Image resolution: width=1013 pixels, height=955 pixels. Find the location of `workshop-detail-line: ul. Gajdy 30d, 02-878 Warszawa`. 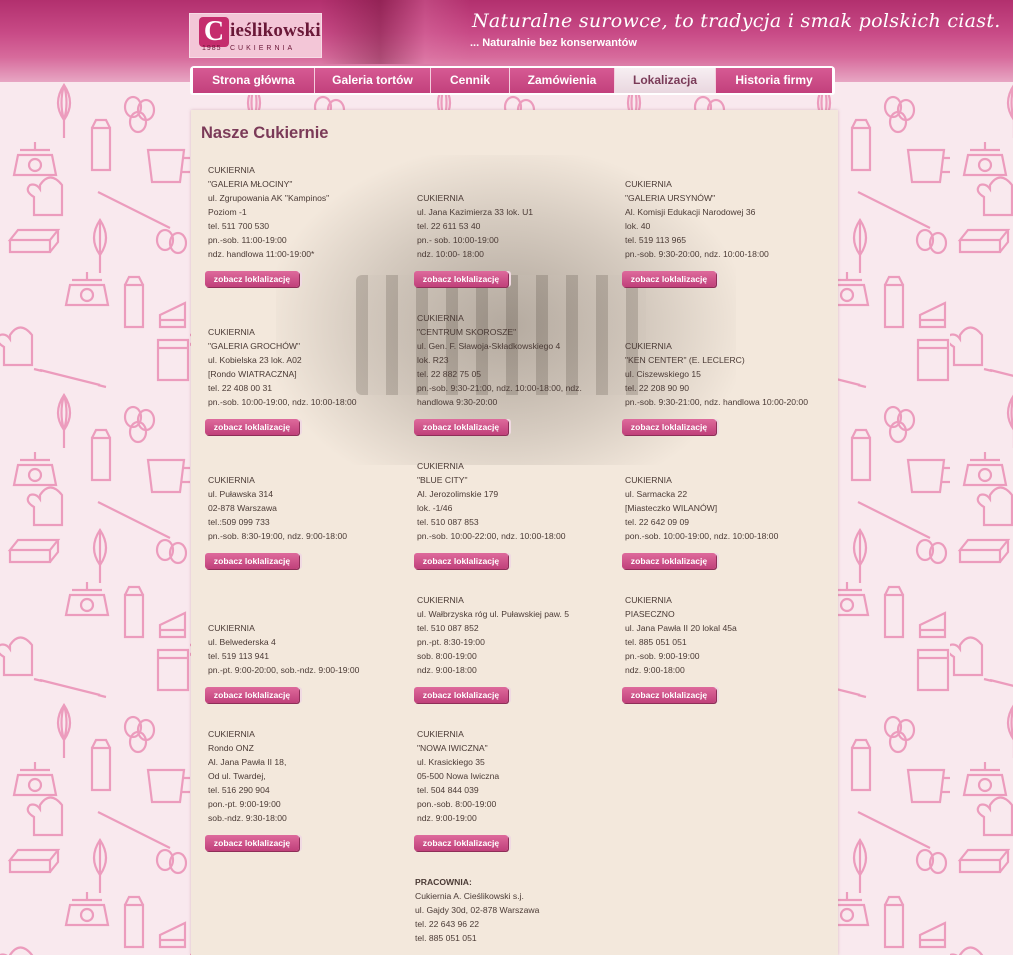

workshop-detail-line: ul. Gajdy 30d, 02-878 Warszawa is located at coordinates (477, 910).